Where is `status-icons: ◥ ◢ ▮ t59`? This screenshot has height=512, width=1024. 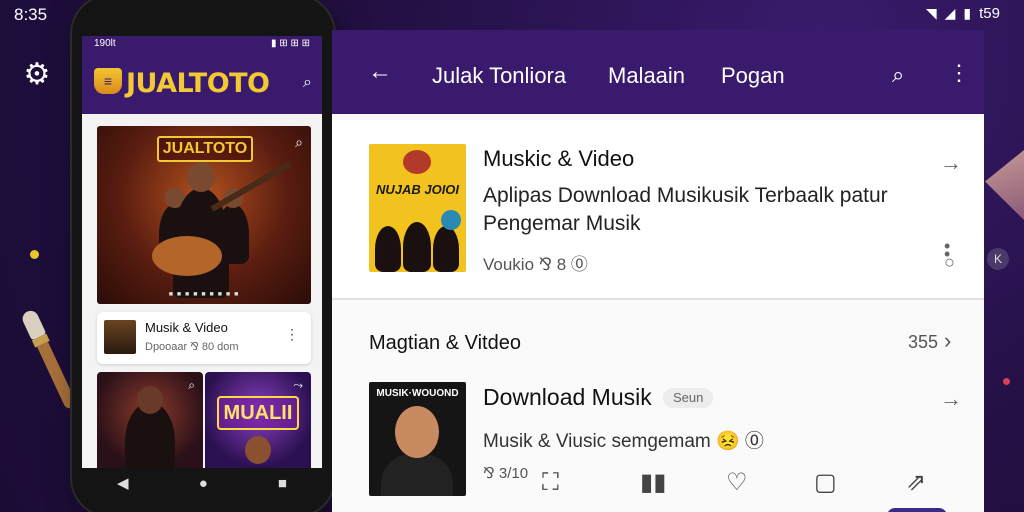
status-icons: ◥ ◢ ▮ t59 is located at coordinates (963, 13).